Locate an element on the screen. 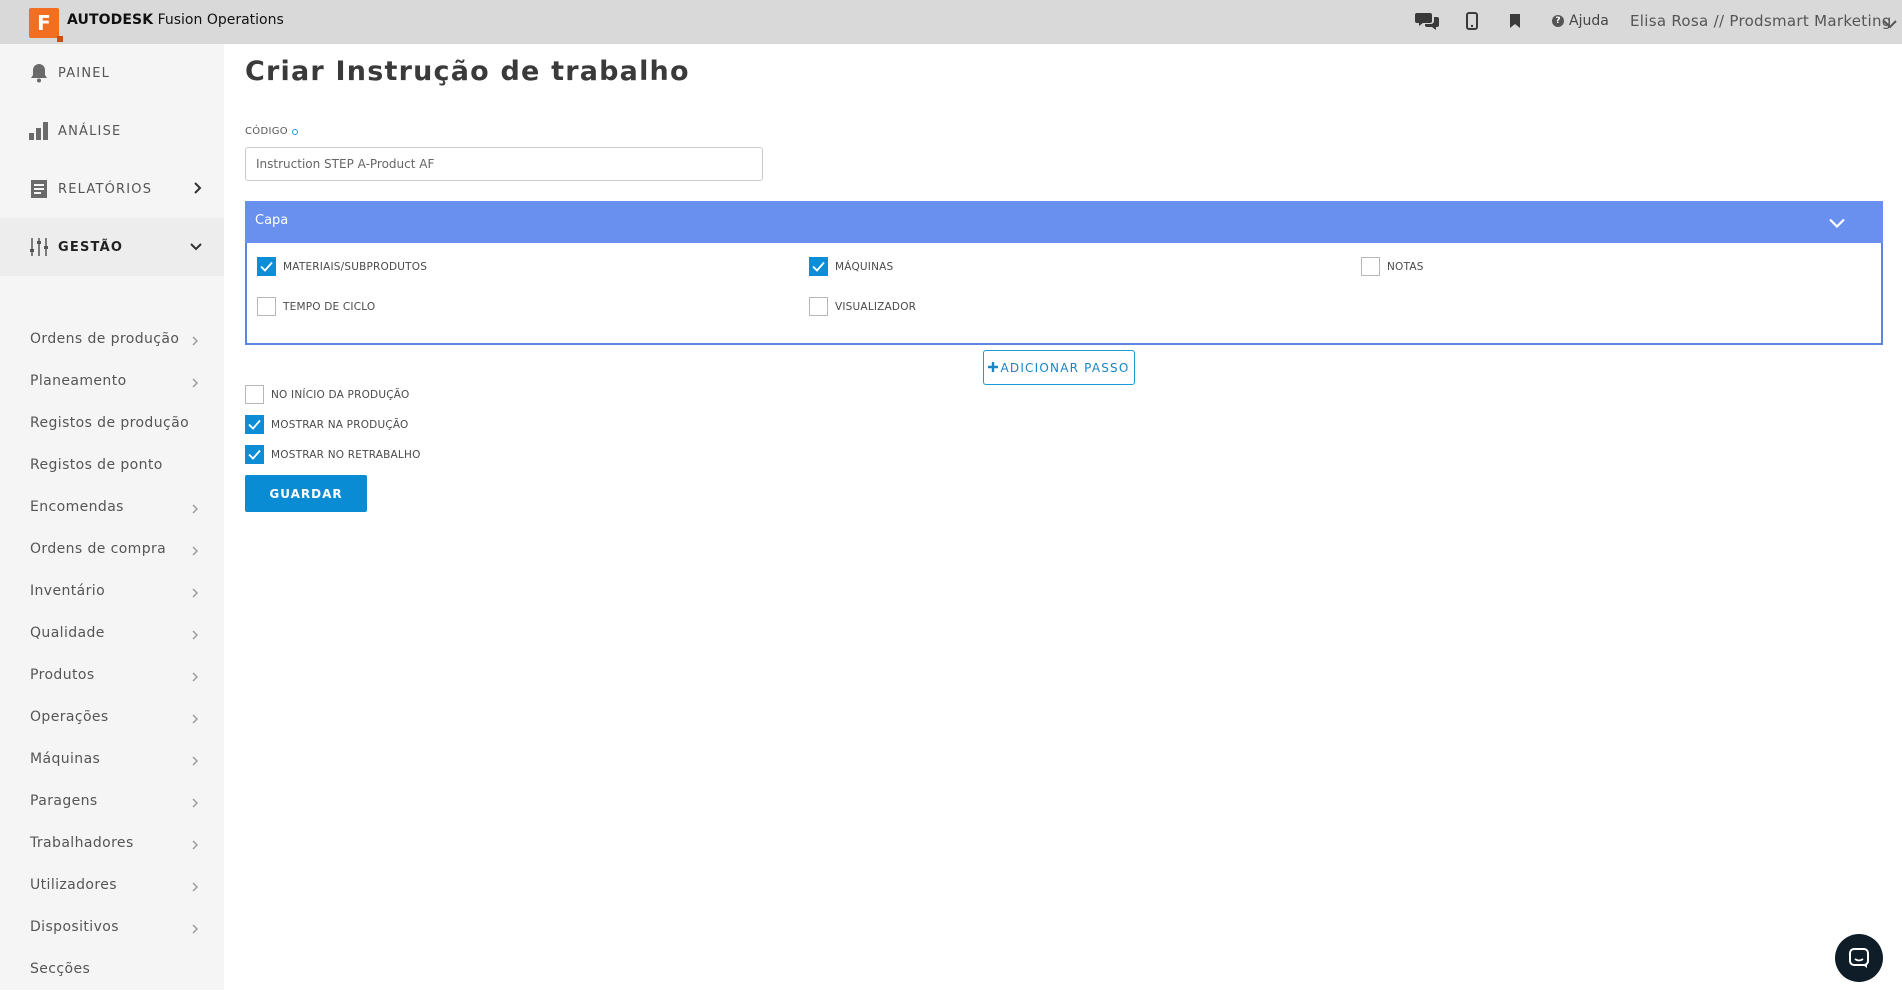 The height and width of the screenshot is (998, 1902). checkbox-label: MOSTRAR NO RETRABALHO is located at coordinates (346, 454).